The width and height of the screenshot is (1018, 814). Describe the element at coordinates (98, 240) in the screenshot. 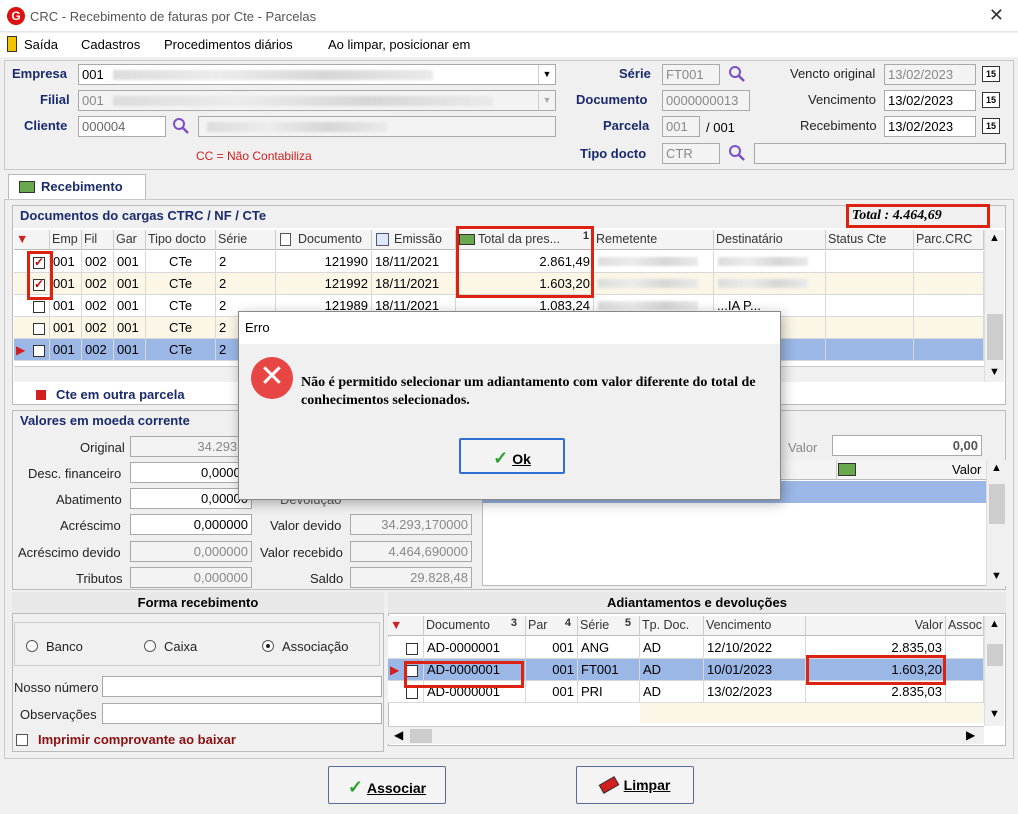

I see `col-fil: Fil` at that location.